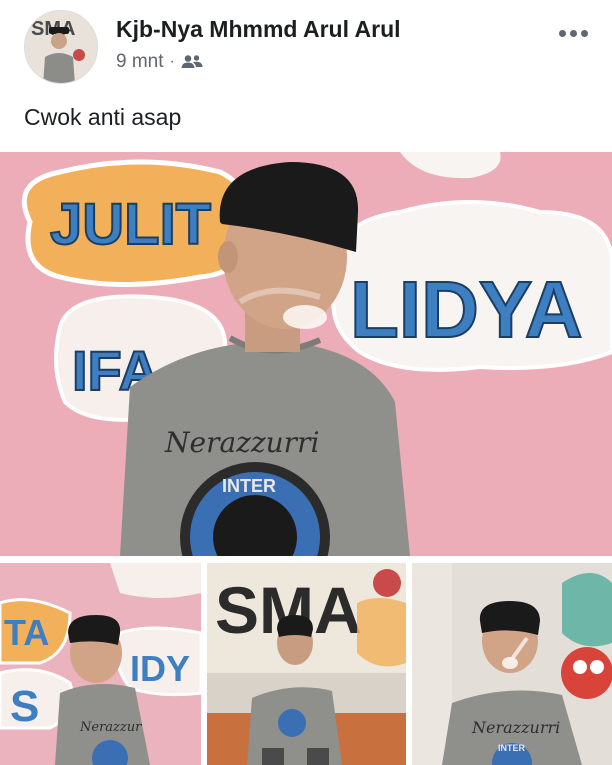 The height and width of the screenshot is (765, 612). Describe the element at coordinates (130, 224) in the screenshot. I see `wall-text-julit: JULIT` at that location.